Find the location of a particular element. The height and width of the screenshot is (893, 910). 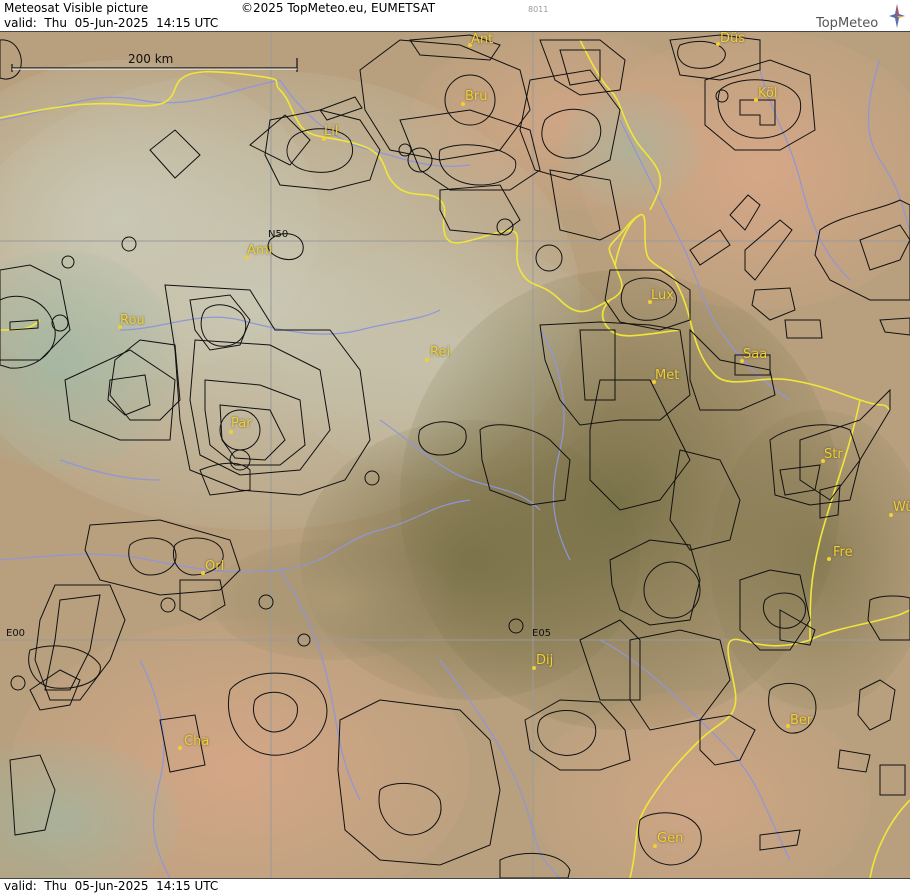

product-code: 8011 is located at coordinates (538, 9).